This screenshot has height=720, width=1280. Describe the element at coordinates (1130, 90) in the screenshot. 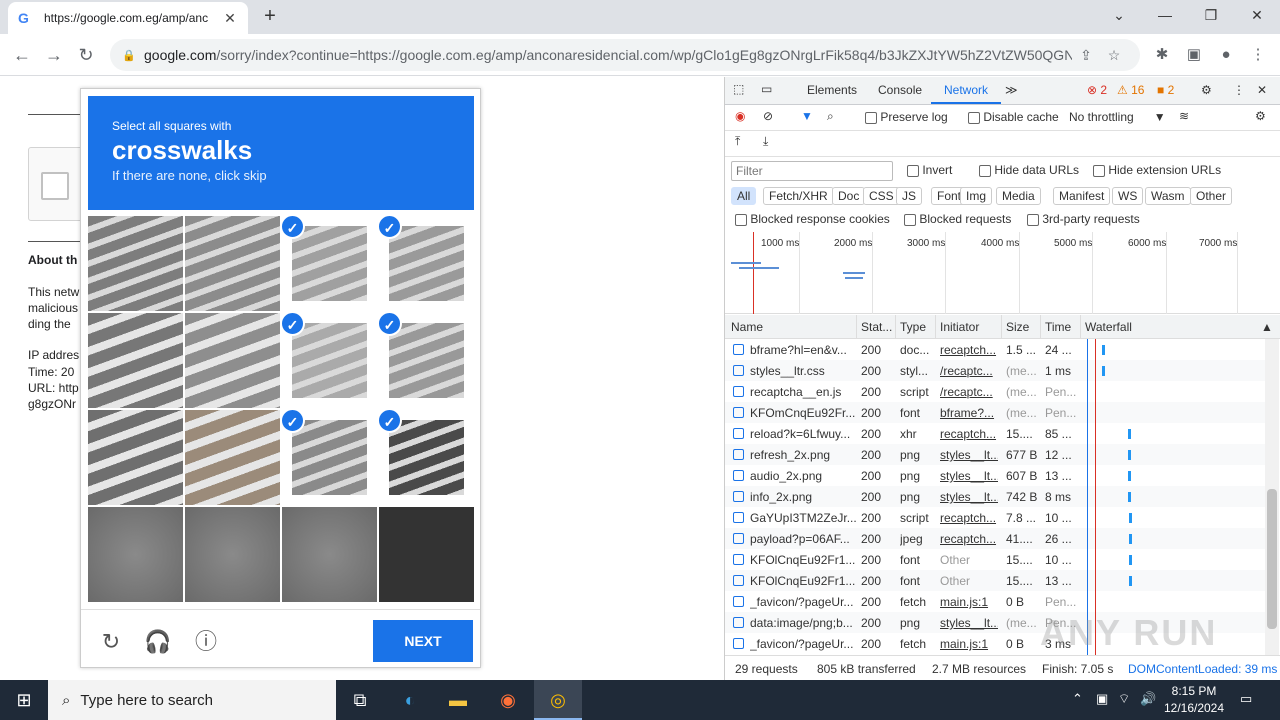

I see `warnings-badge: ⚠ 16` at that location.